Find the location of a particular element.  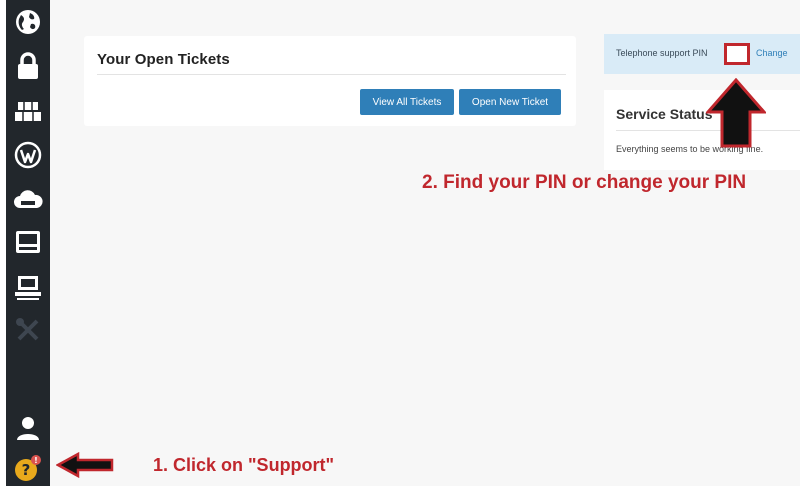

sidebar-item-tools is located at coordinates (28, 330).